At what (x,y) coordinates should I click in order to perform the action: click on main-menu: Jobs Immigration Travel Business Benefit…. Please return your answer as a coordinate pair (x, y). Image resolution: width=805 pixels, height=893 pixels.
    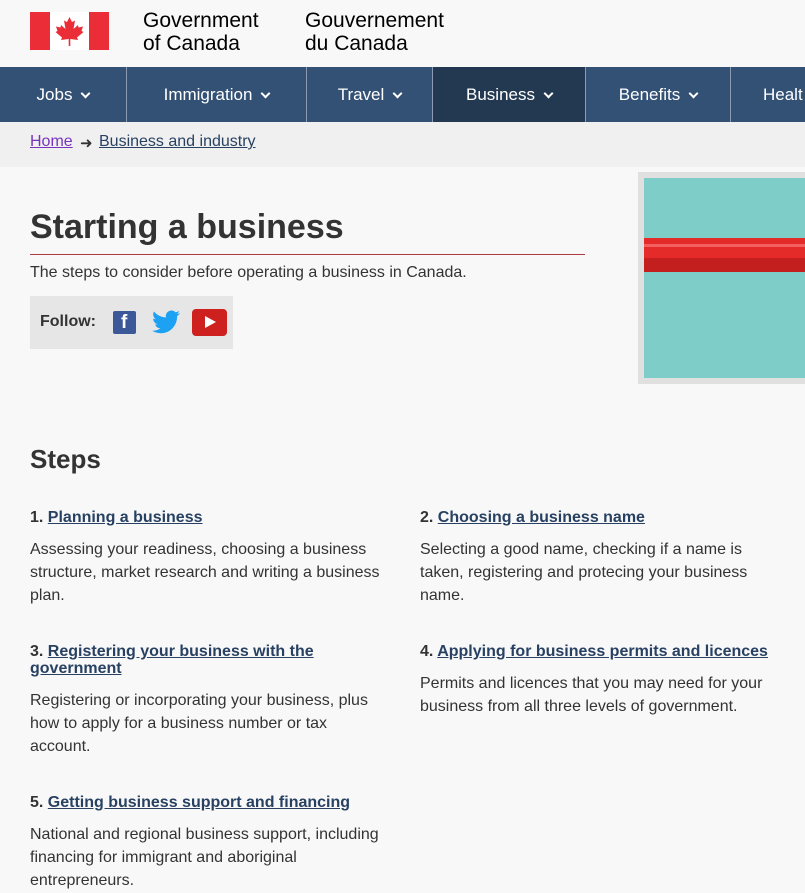
    Looking at the image, I should click on (402, 94).